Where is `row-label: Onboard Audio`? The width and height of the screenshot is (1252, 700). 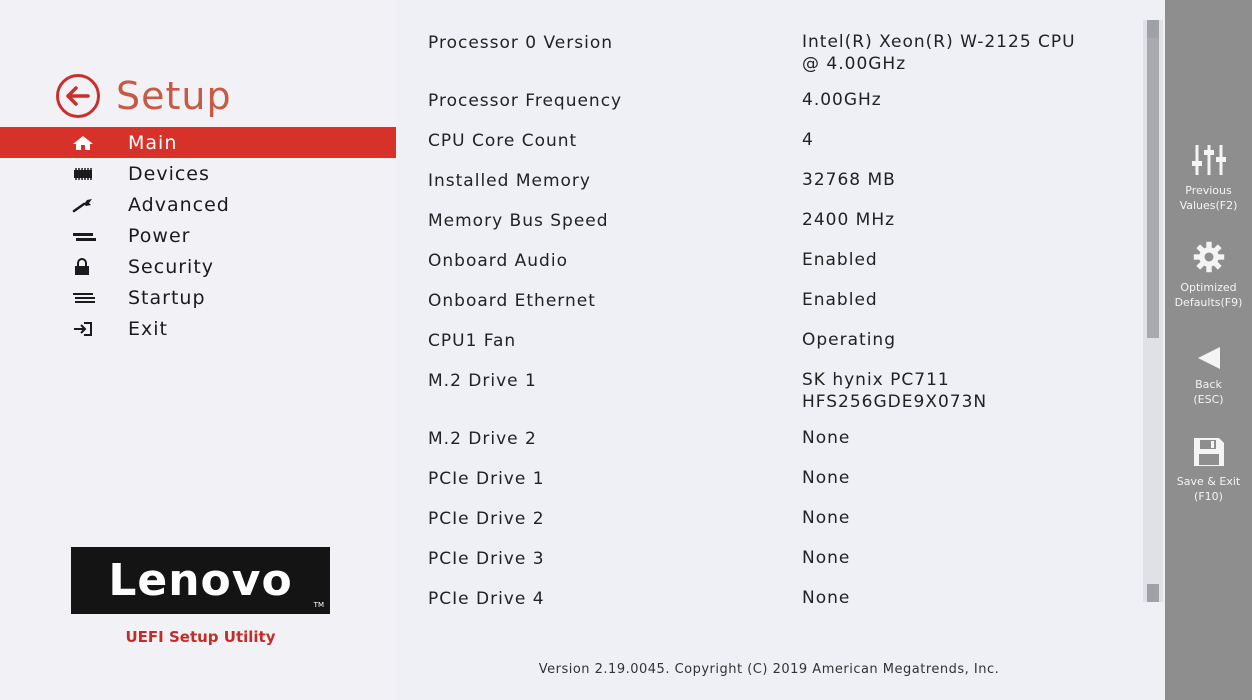
row-label: Onboard Audio is located at coordinates (498, 261).